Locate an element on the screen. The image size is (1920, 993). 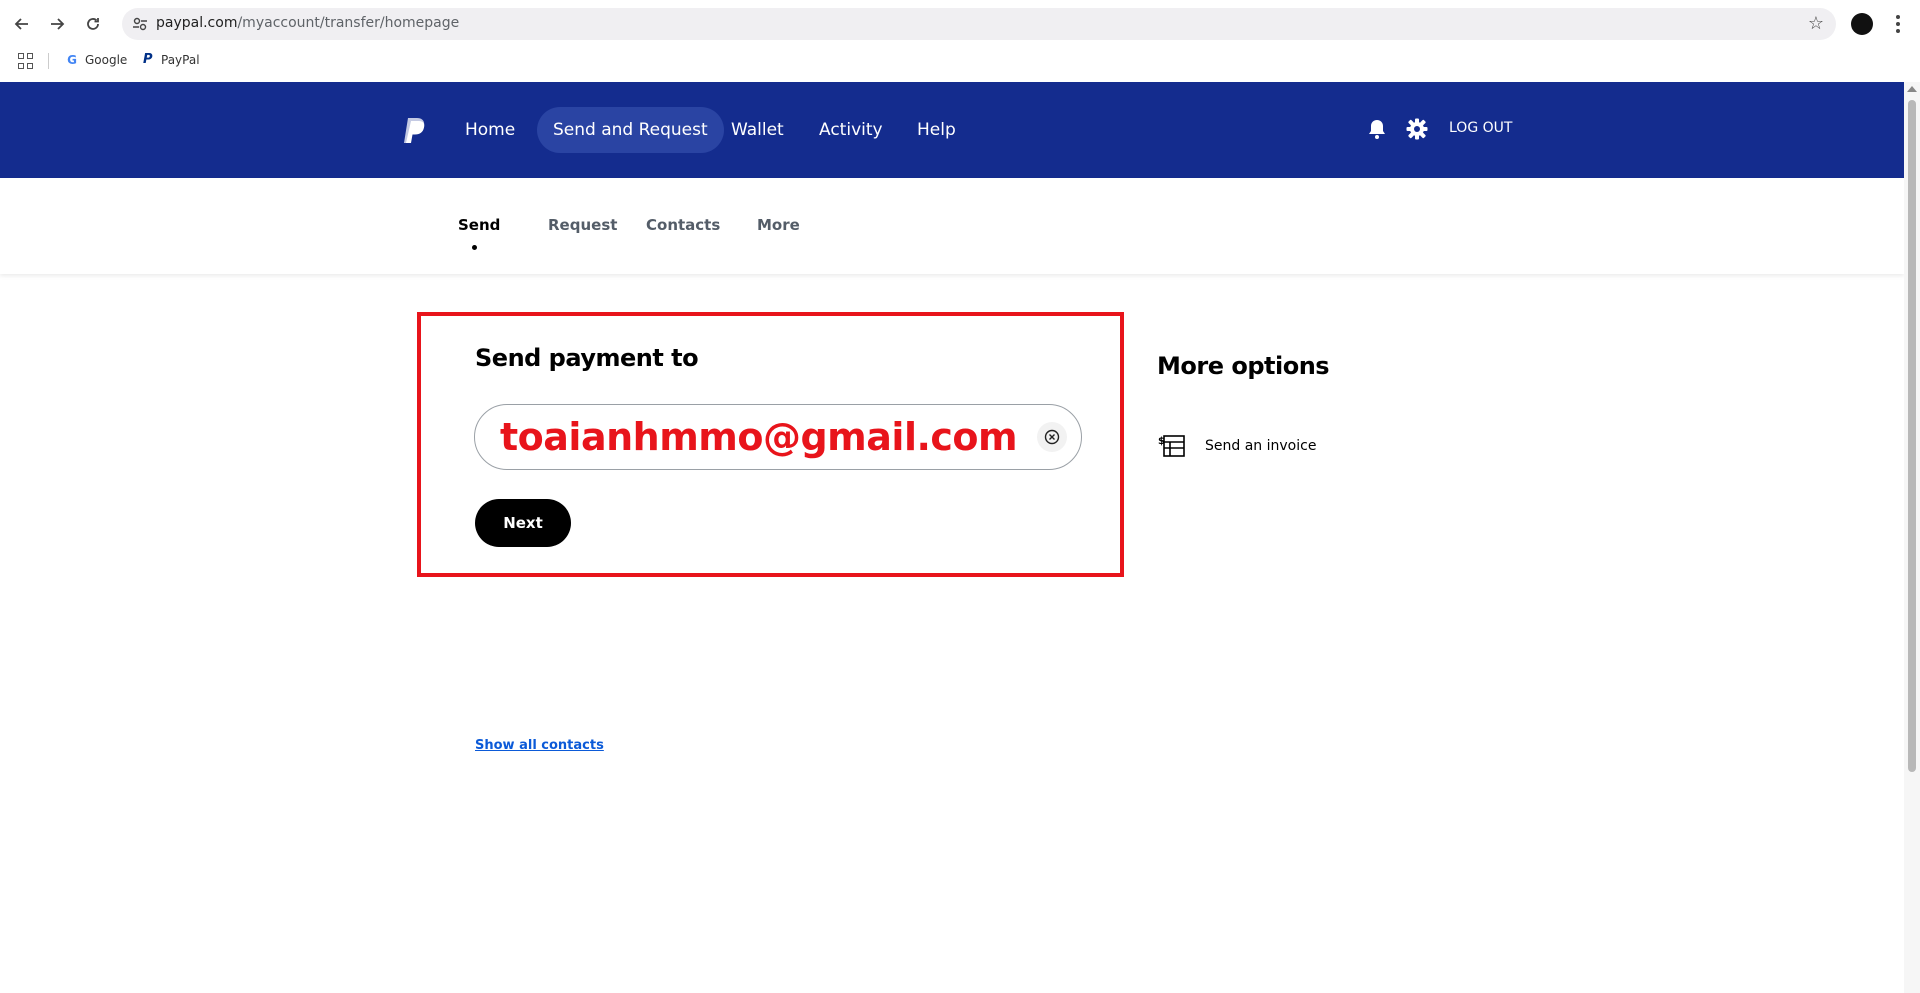
scrollbar-thumb is located at coordinates (1912, 436).